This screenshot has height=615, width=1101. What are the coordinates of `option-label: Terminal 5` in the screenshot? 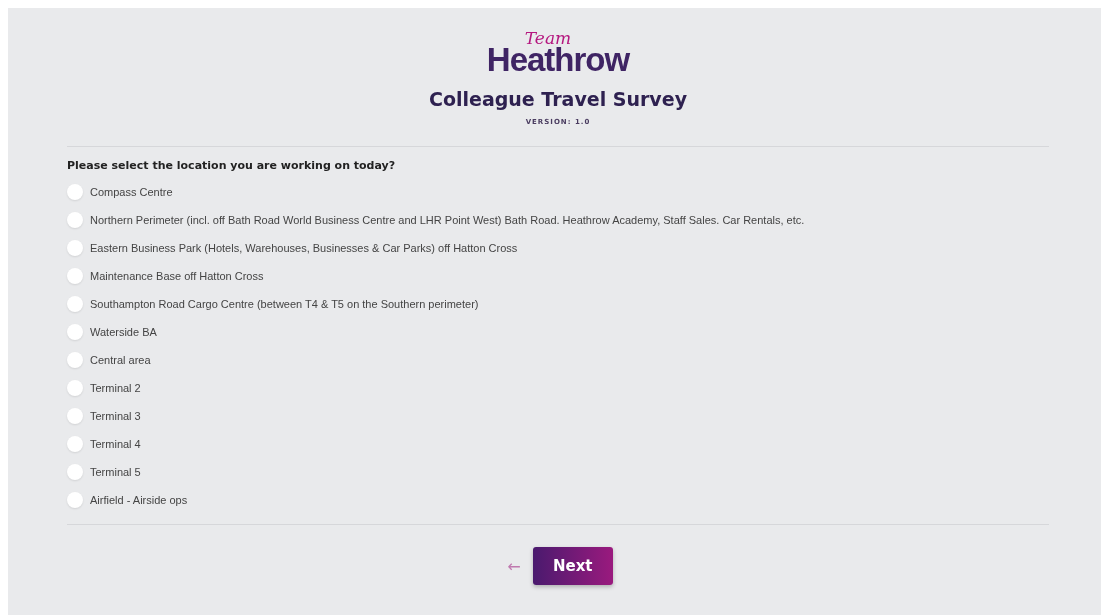 It's located at (115, 472).